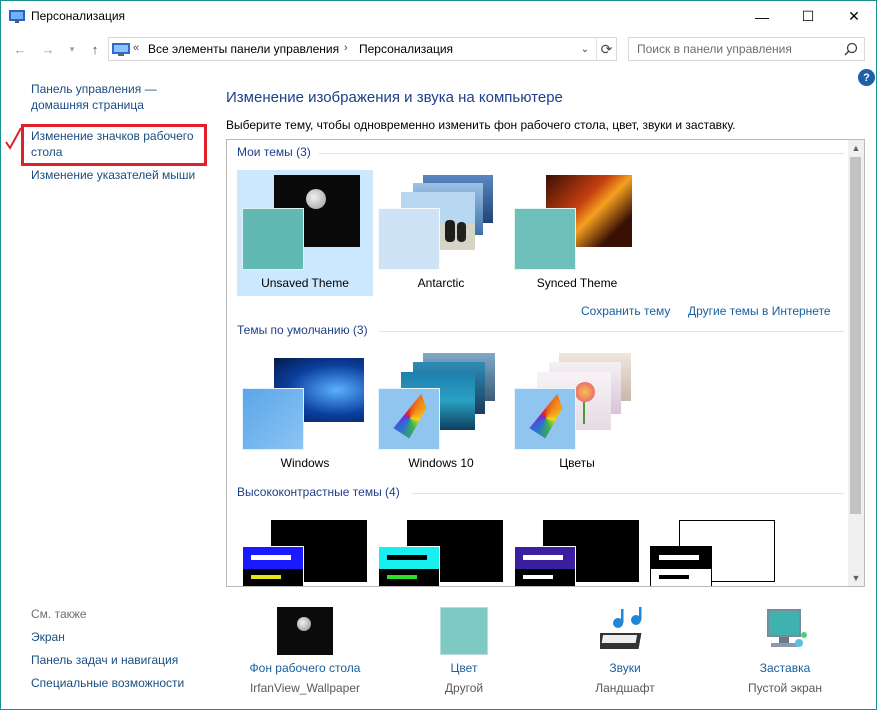 The image size is (877, 710). What do you see at coordinates (302, 330) in the screenshot?
I see `group-header-default-themes: Темы по умолчанию (3)` at bounding box center [302, 330].